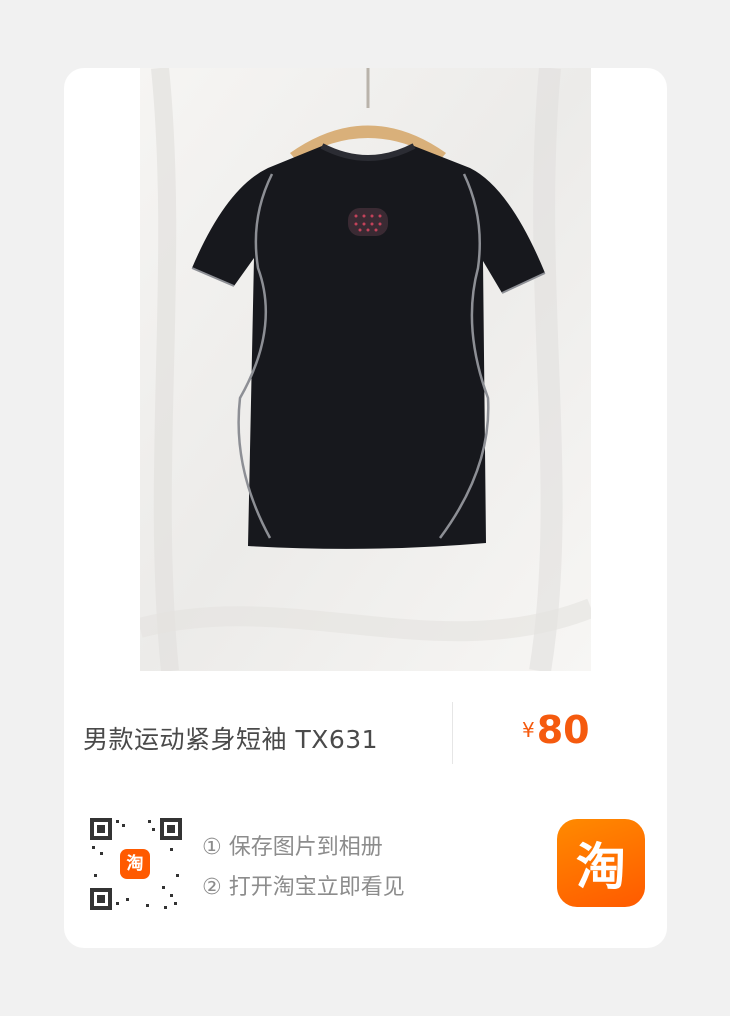 The width and height of the screenshot is (730, 1016). Describe the element at coordinates (292, 847) in the screenshot. I see `step-save-image: ① 保存图片到相册` at that location.